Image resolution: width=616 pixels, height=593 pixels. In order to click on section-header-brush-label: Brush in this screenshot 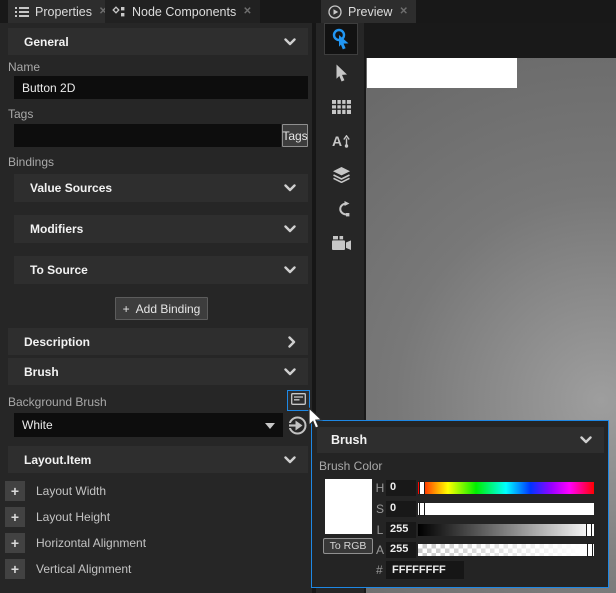, I will do `click(41, 371)`.